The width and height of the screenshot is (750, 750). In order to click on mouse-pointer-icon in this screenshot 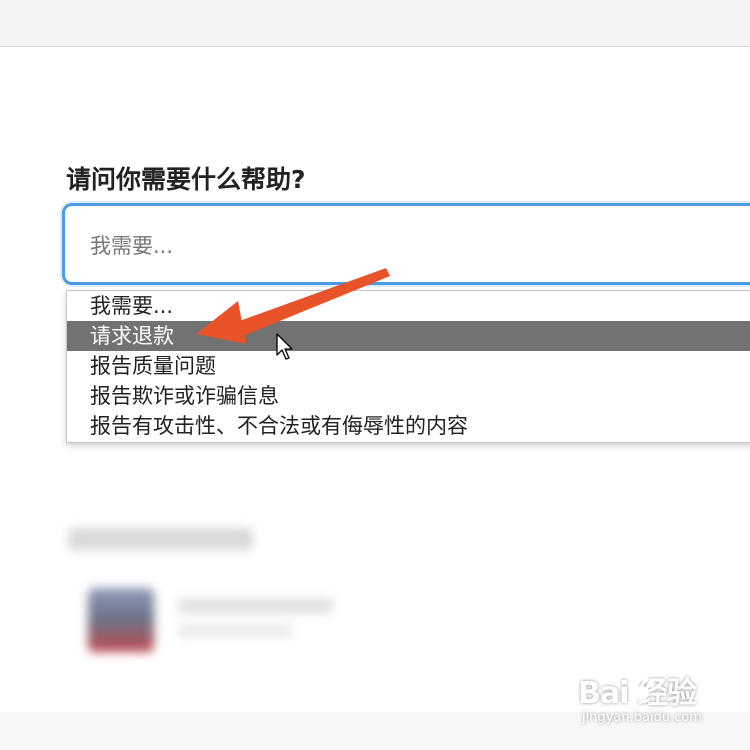, I will do `click(284, 346)`.